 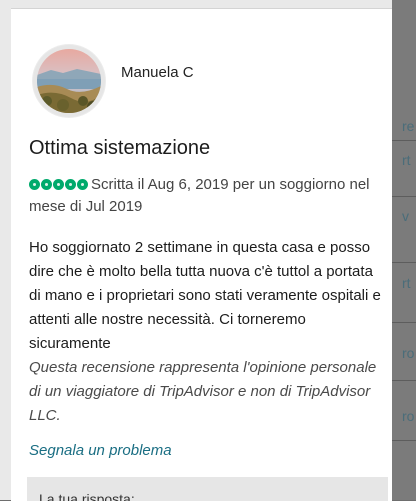 What do you see at coordinates (404, 250) in the screenshot?
I see `background-strip` at bounding box center [404, 250].